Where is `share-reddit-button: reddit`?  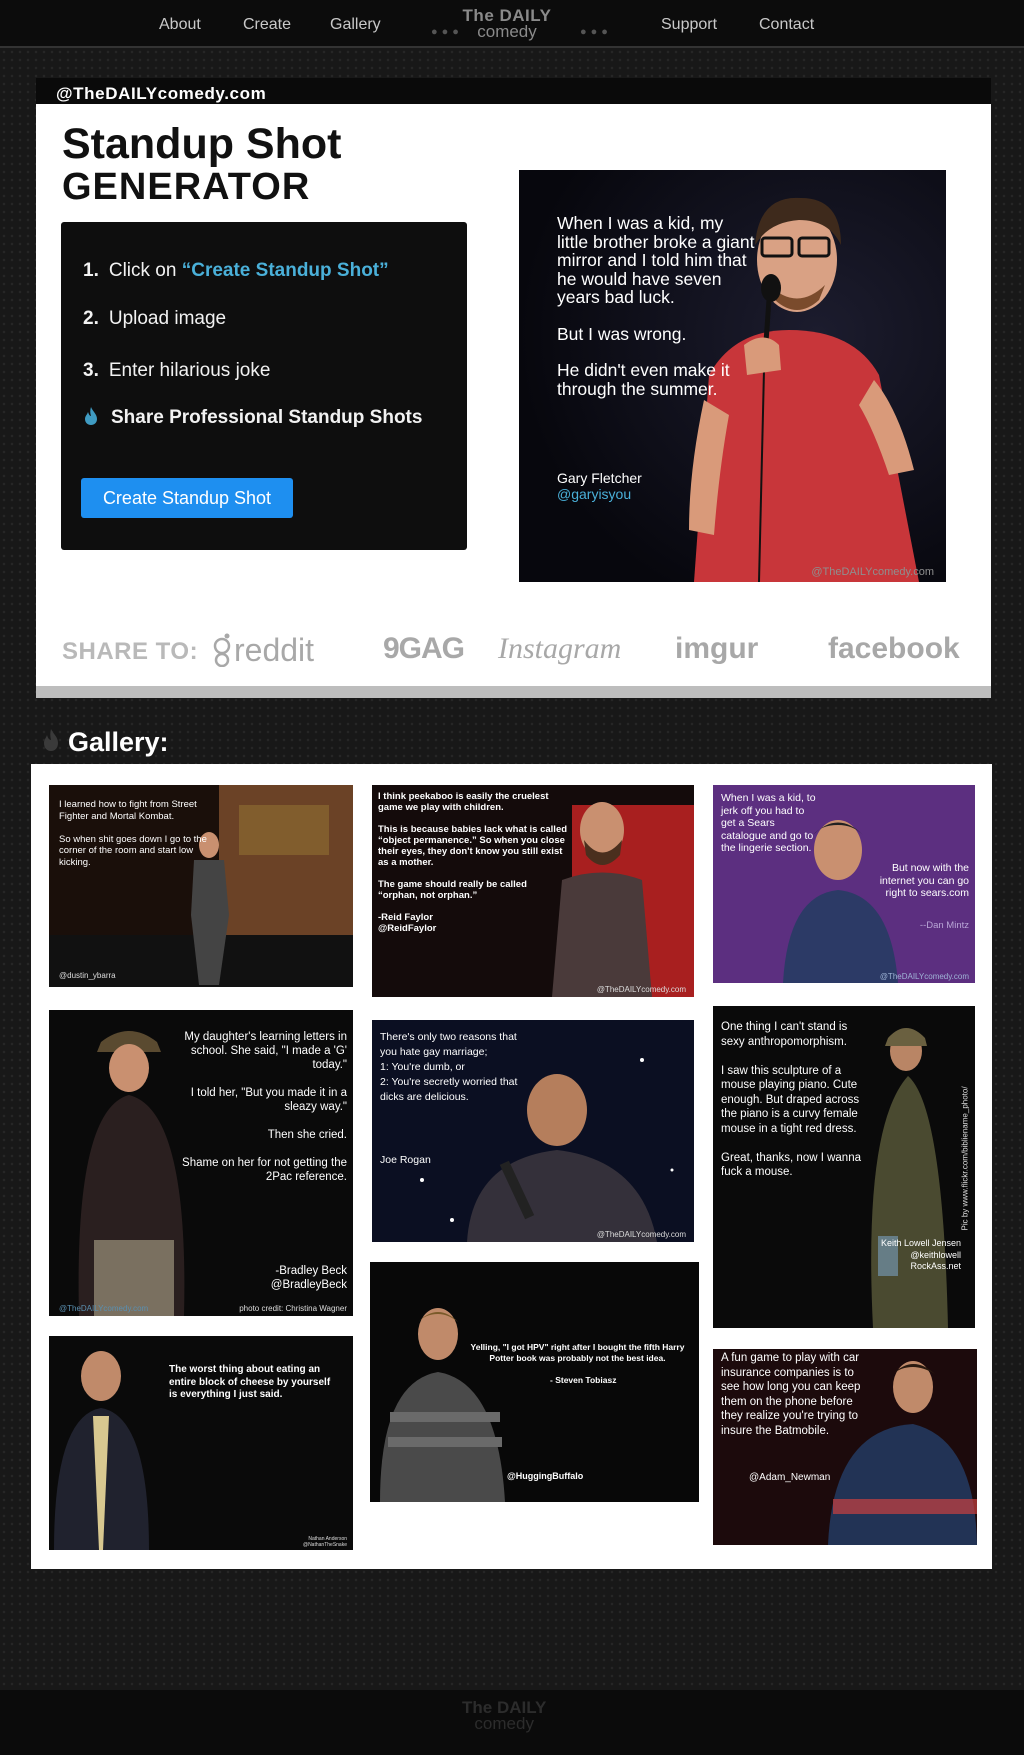
share-reddit-button: reddit is located at coordinates (262, 650).